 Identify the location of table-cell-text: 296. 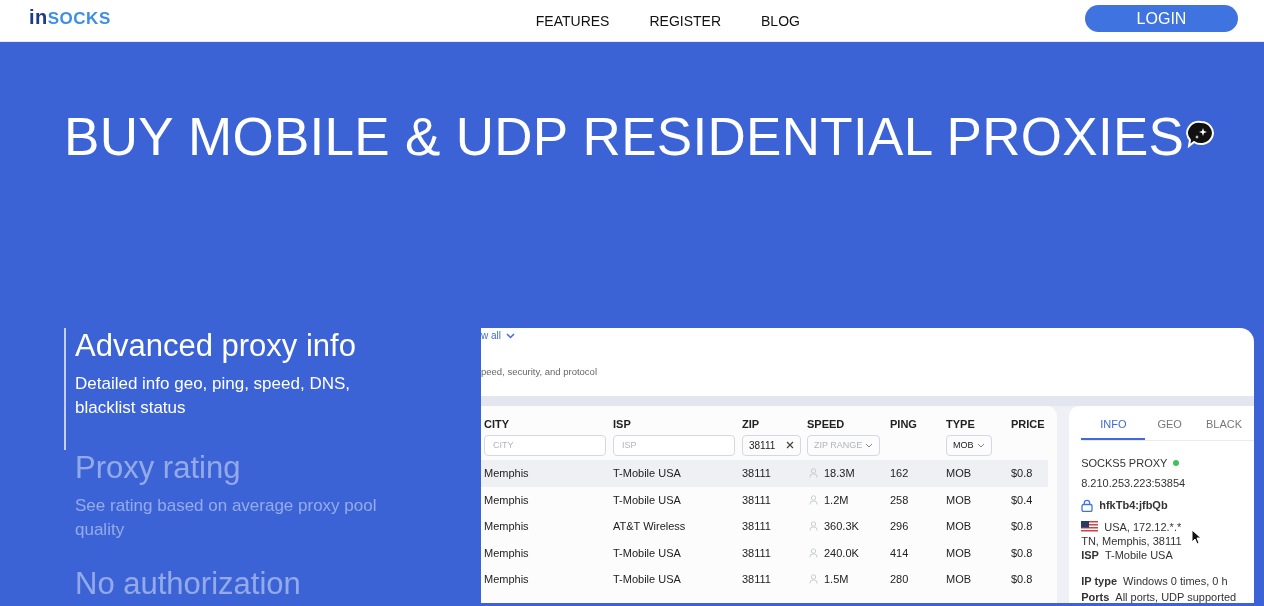
(900, 526).